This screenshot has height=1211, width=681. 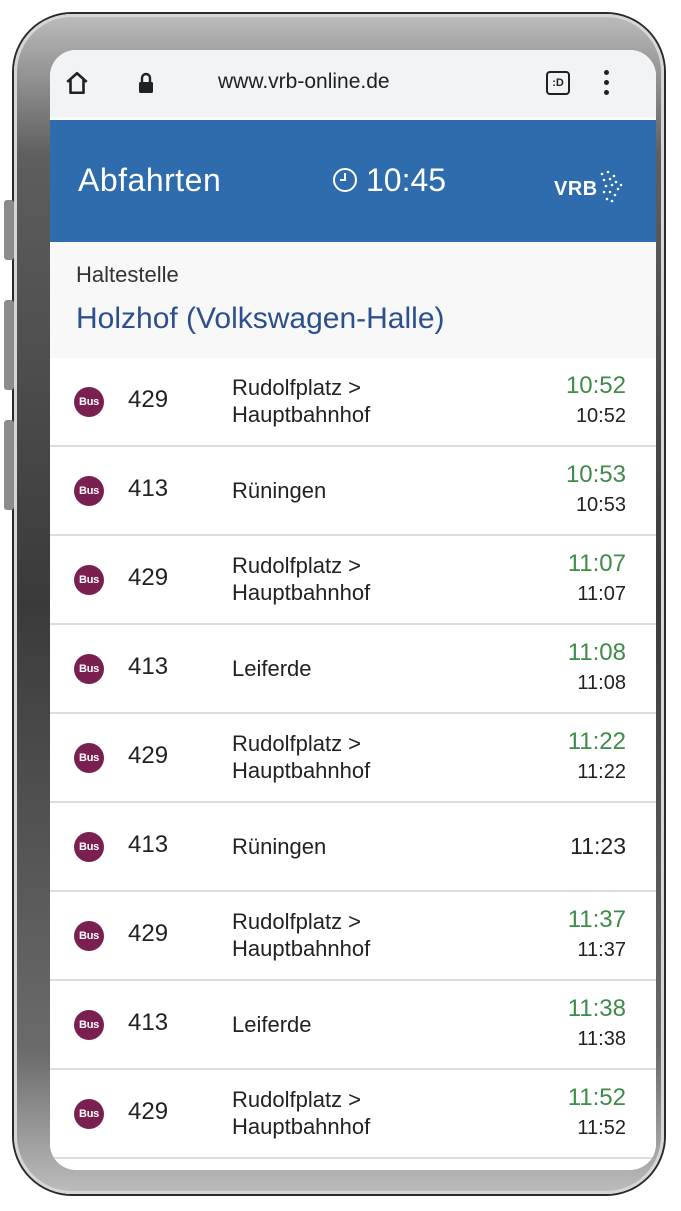 I want to click on browser-toolbar: www.vrb-online.de :D, so click(x=353, y=84).